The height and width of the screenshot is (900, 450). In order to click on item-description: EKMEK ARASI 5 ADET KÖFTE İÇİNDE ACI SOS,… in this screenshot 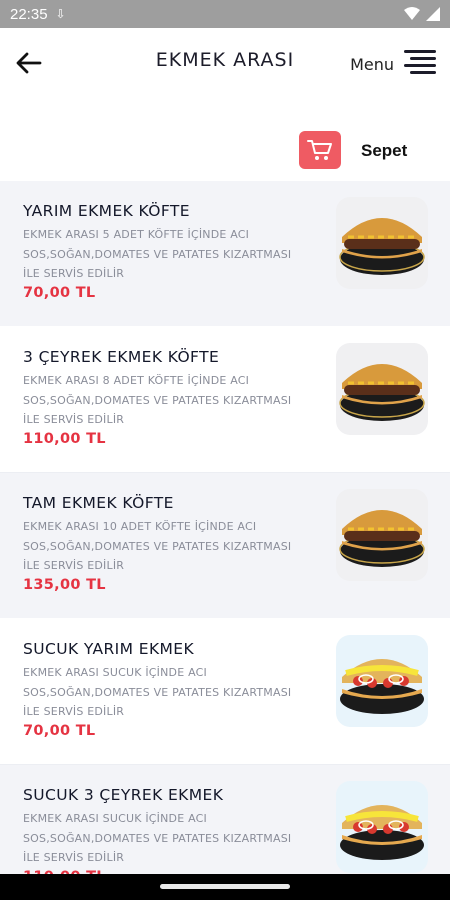, I will do `click(168, 254)`.